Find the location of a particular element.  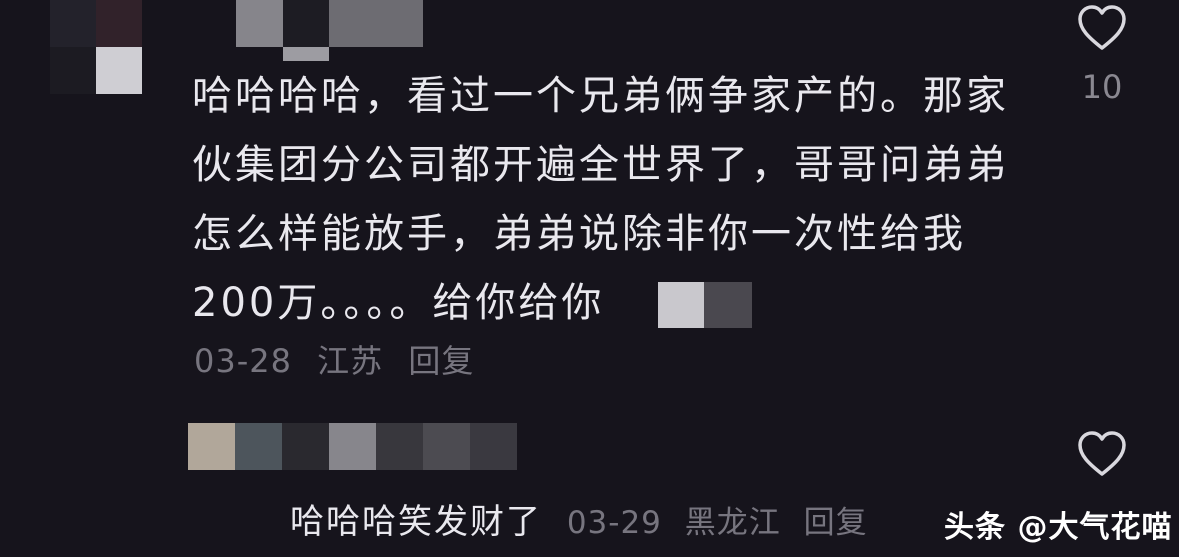

comment-line: 200万。。。。给你给你 is located at coordinates (398, 303).